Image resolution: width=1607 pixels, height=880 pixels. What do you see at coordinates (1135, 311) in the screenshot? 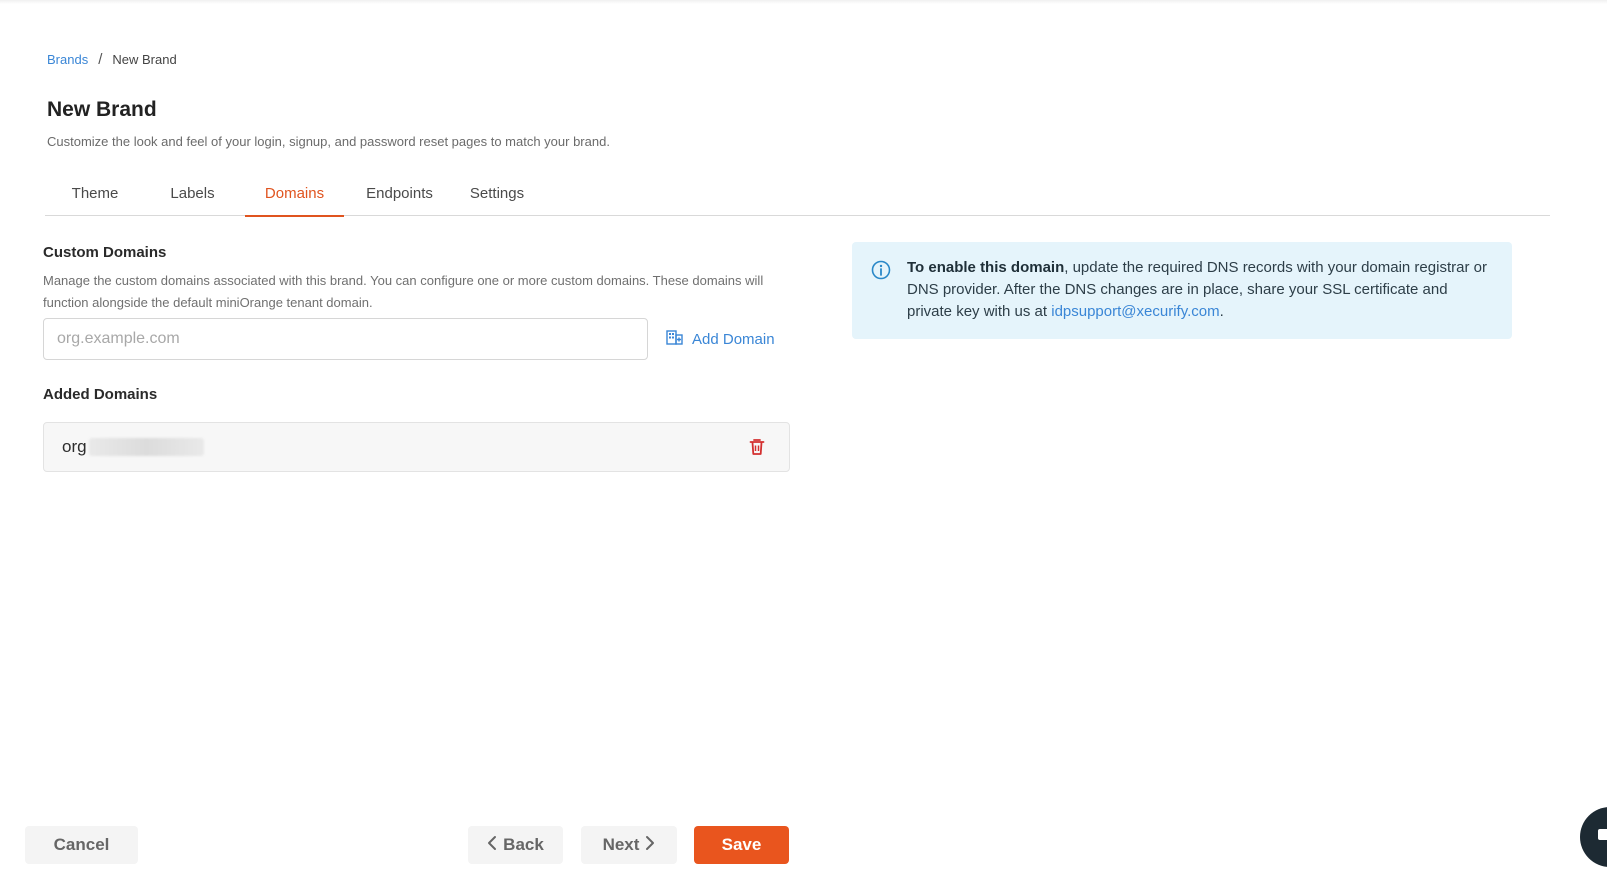
I see `support-email-link: idpsupport@xecurify.com` at bounding box center [1135, 311].